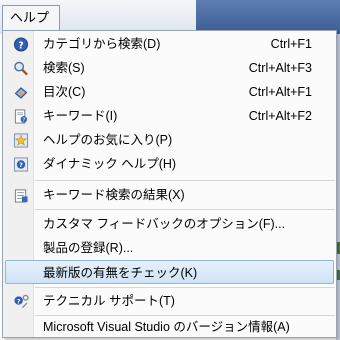 The image size is (340, 340). Describe the element at coordinates (166, 327) in the screenshot. I see `menu-item-label: Microsoft Visual Studio のバージョン情報(A)` at that location.